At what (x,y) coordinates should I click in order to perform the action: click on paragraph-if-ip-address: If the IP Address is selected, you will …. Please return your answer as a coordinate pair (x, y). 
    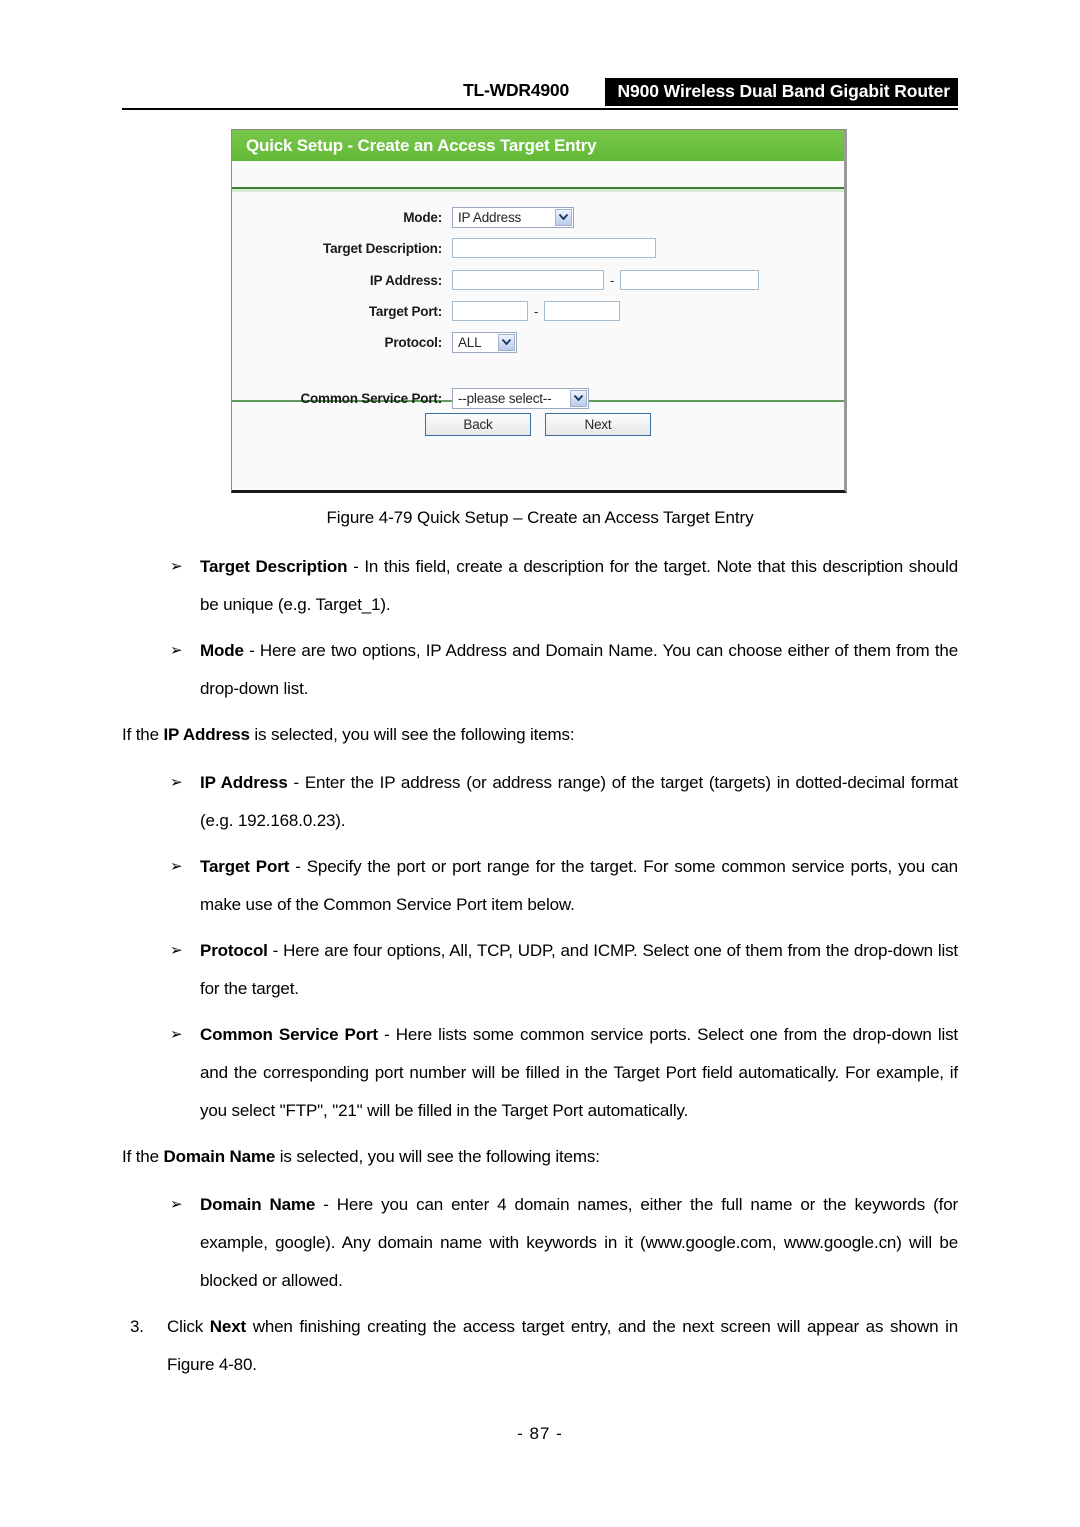
    Looking at the image, I should click on (540, 735).